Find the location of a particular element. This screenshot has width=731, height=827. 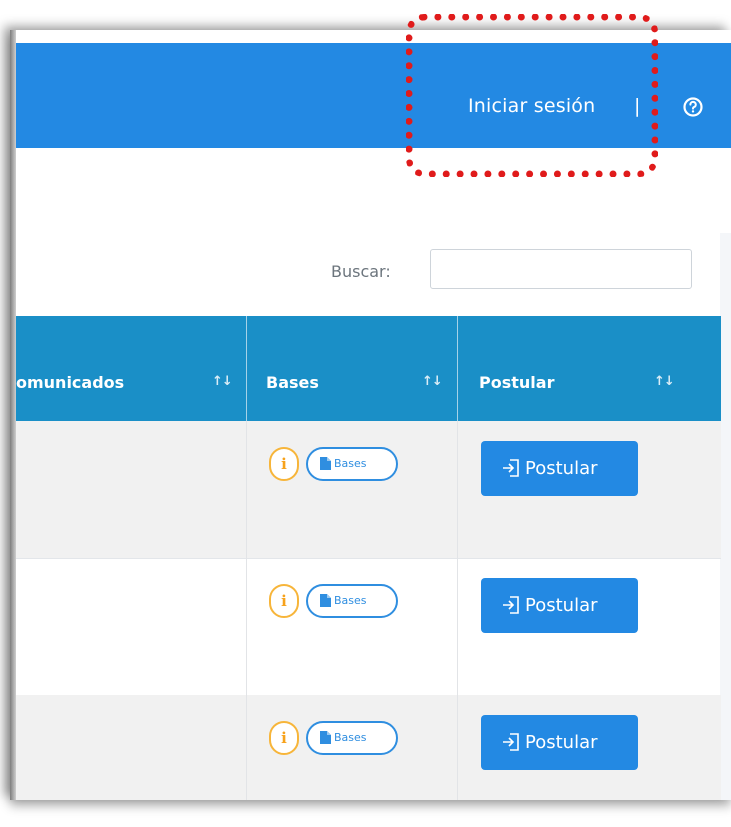

column-header-comunicados: omunicados ↑↓ is located at coordinates (131, 368).